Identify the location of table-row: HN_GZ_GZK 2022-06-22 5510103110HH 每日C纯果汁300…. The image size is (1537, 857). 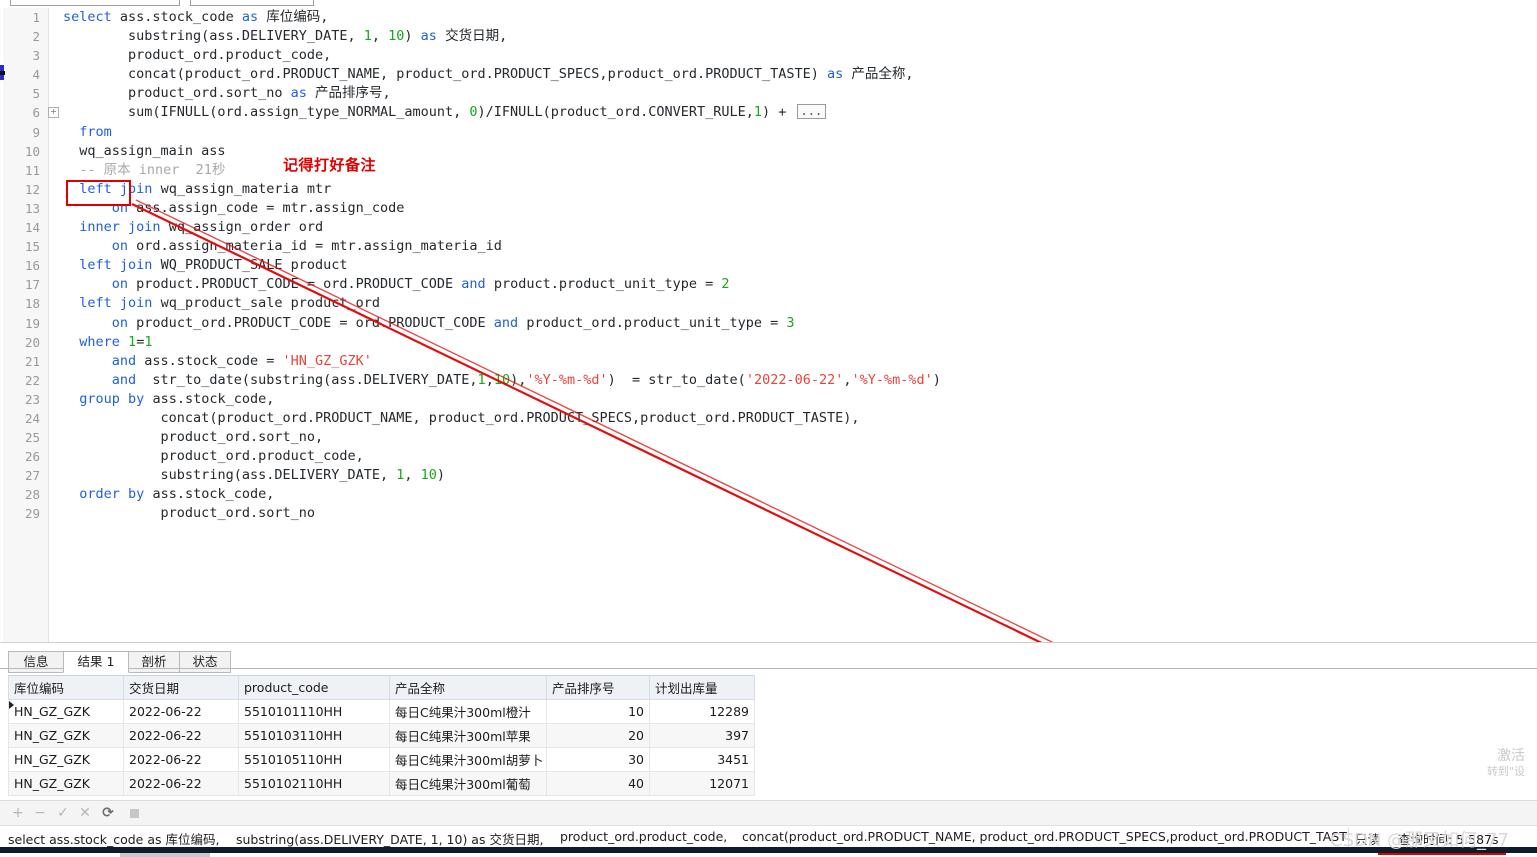
(381, 735).